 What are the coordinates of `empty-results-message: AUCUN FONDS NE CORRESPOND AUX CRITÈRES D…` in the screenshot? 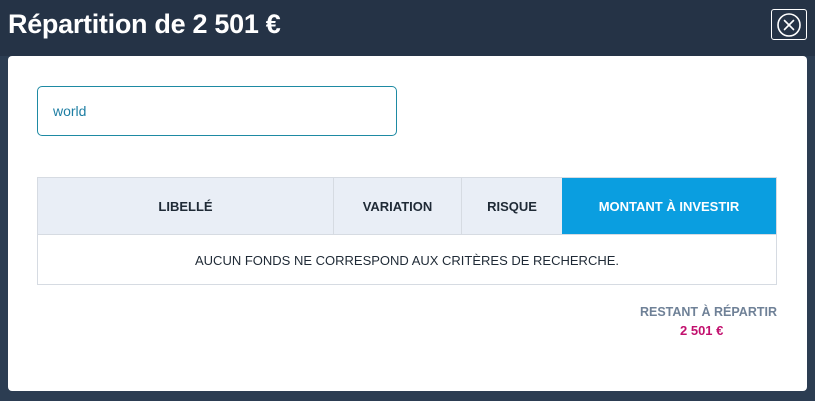 It's located at (407, 260).